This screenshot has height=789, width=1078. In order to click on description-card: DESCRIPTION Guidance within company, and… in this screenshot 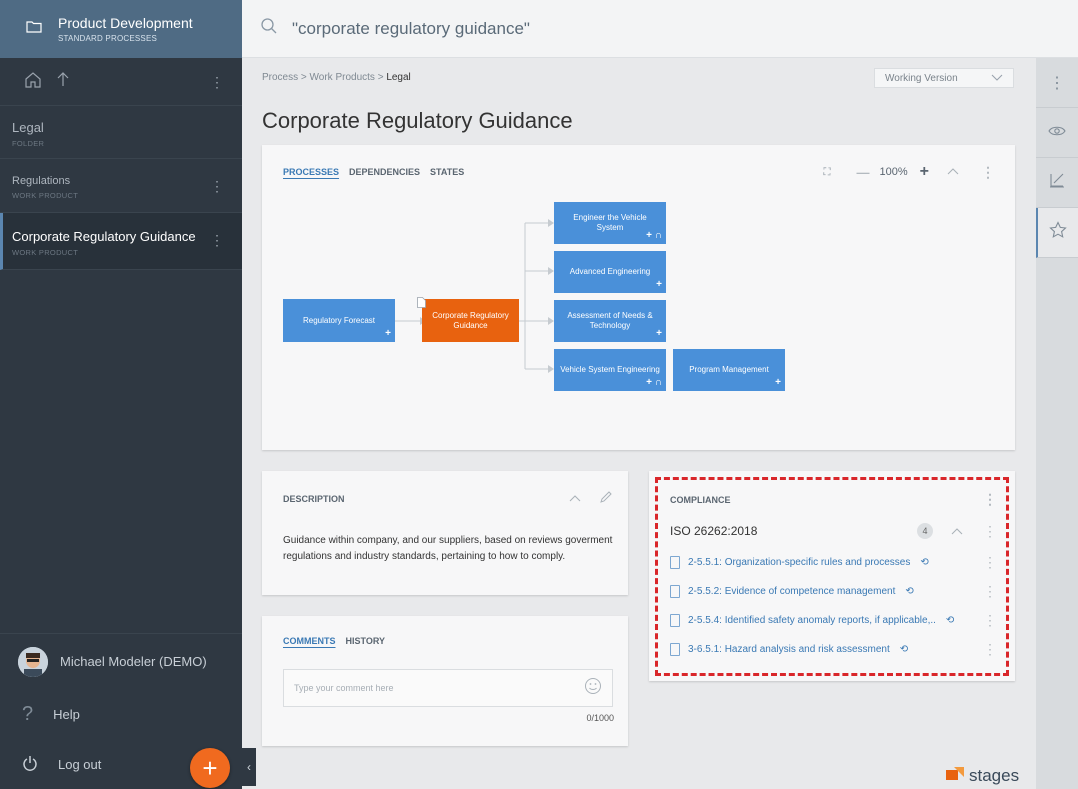, I will do `click(445, 533)`.